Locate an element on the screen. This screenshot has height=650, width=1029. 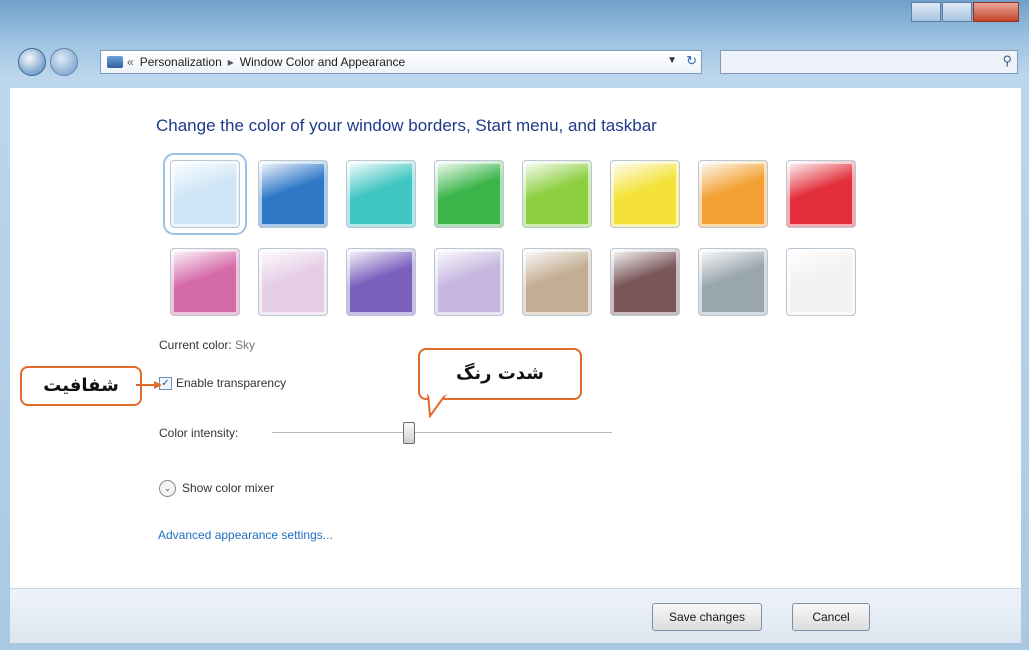
chevron-down-icon: ⌄ is located at coordinates (167, 488).